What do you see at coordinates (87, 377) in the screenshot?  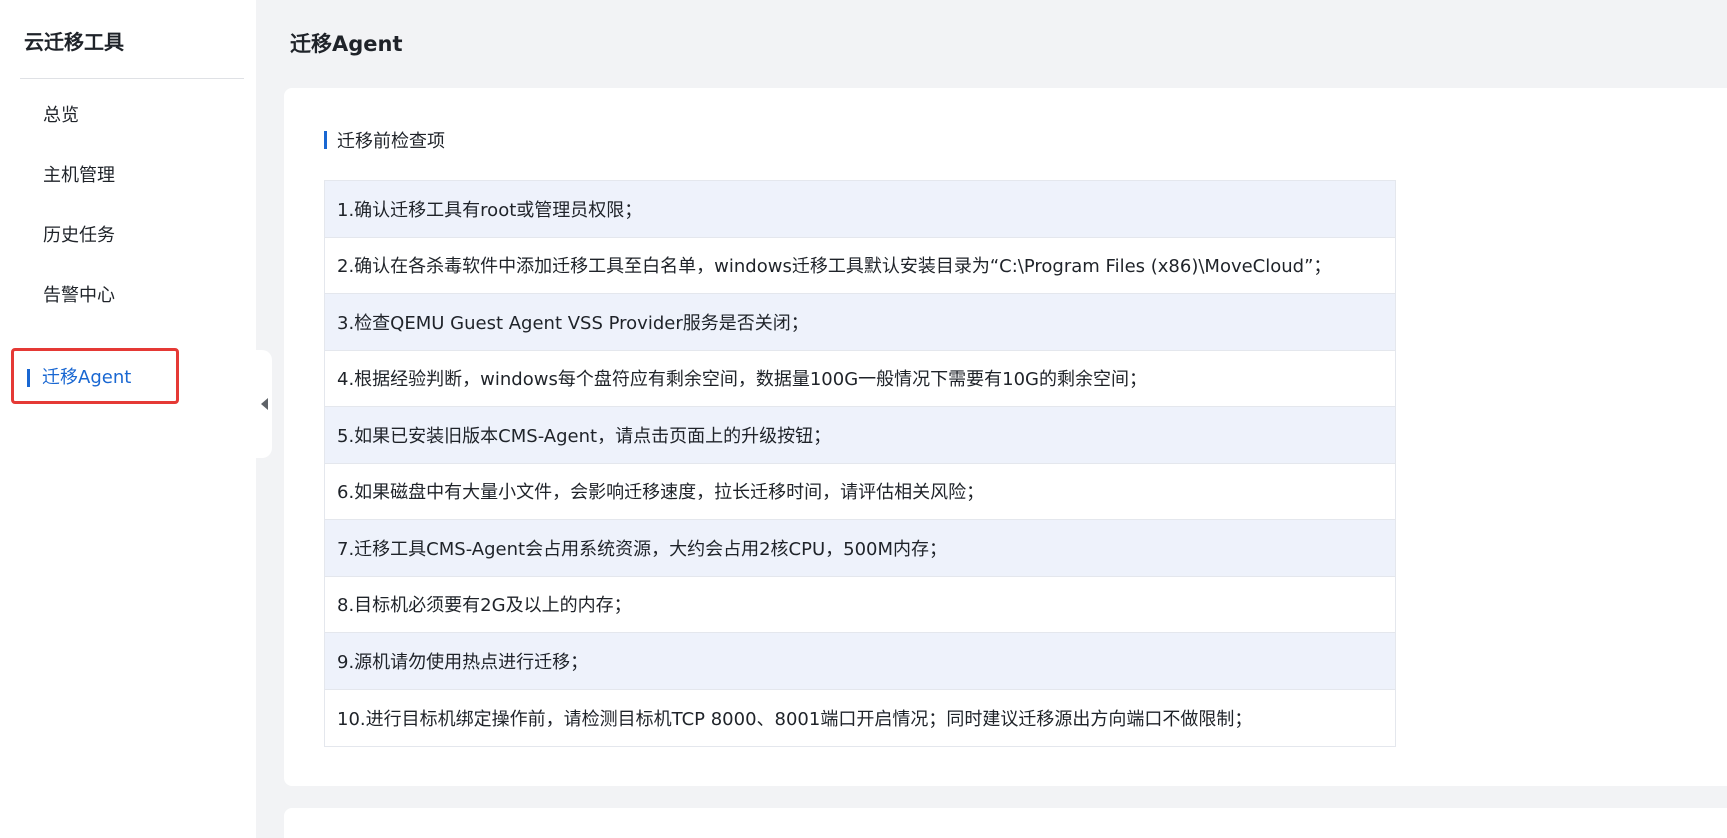 I see `sidebar-item-label: 迁移Agent` at bounding box center [87, 377].